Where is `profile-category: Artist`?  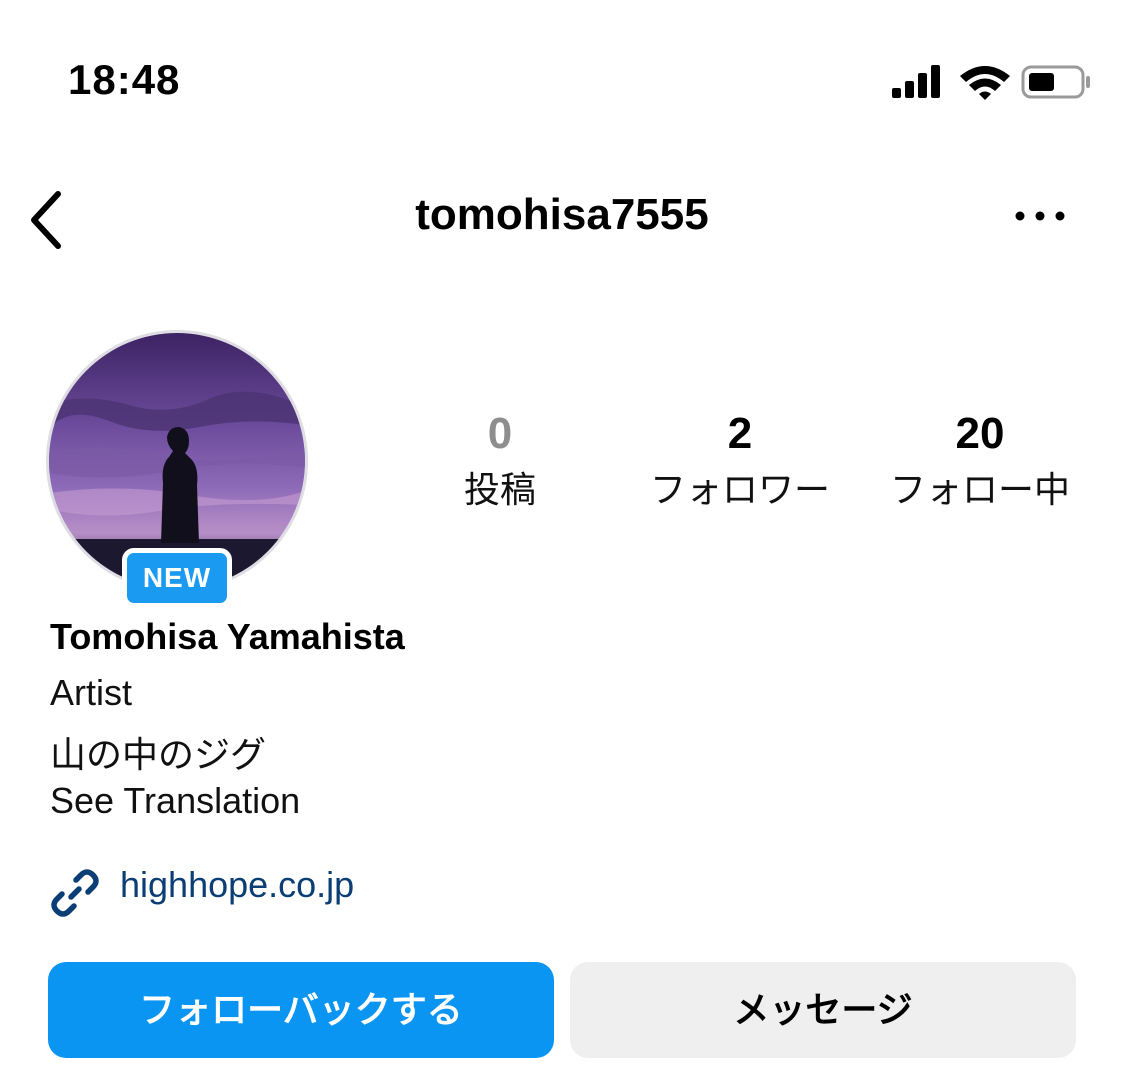
profile-category: Artist is located at coordinates (91, 692).